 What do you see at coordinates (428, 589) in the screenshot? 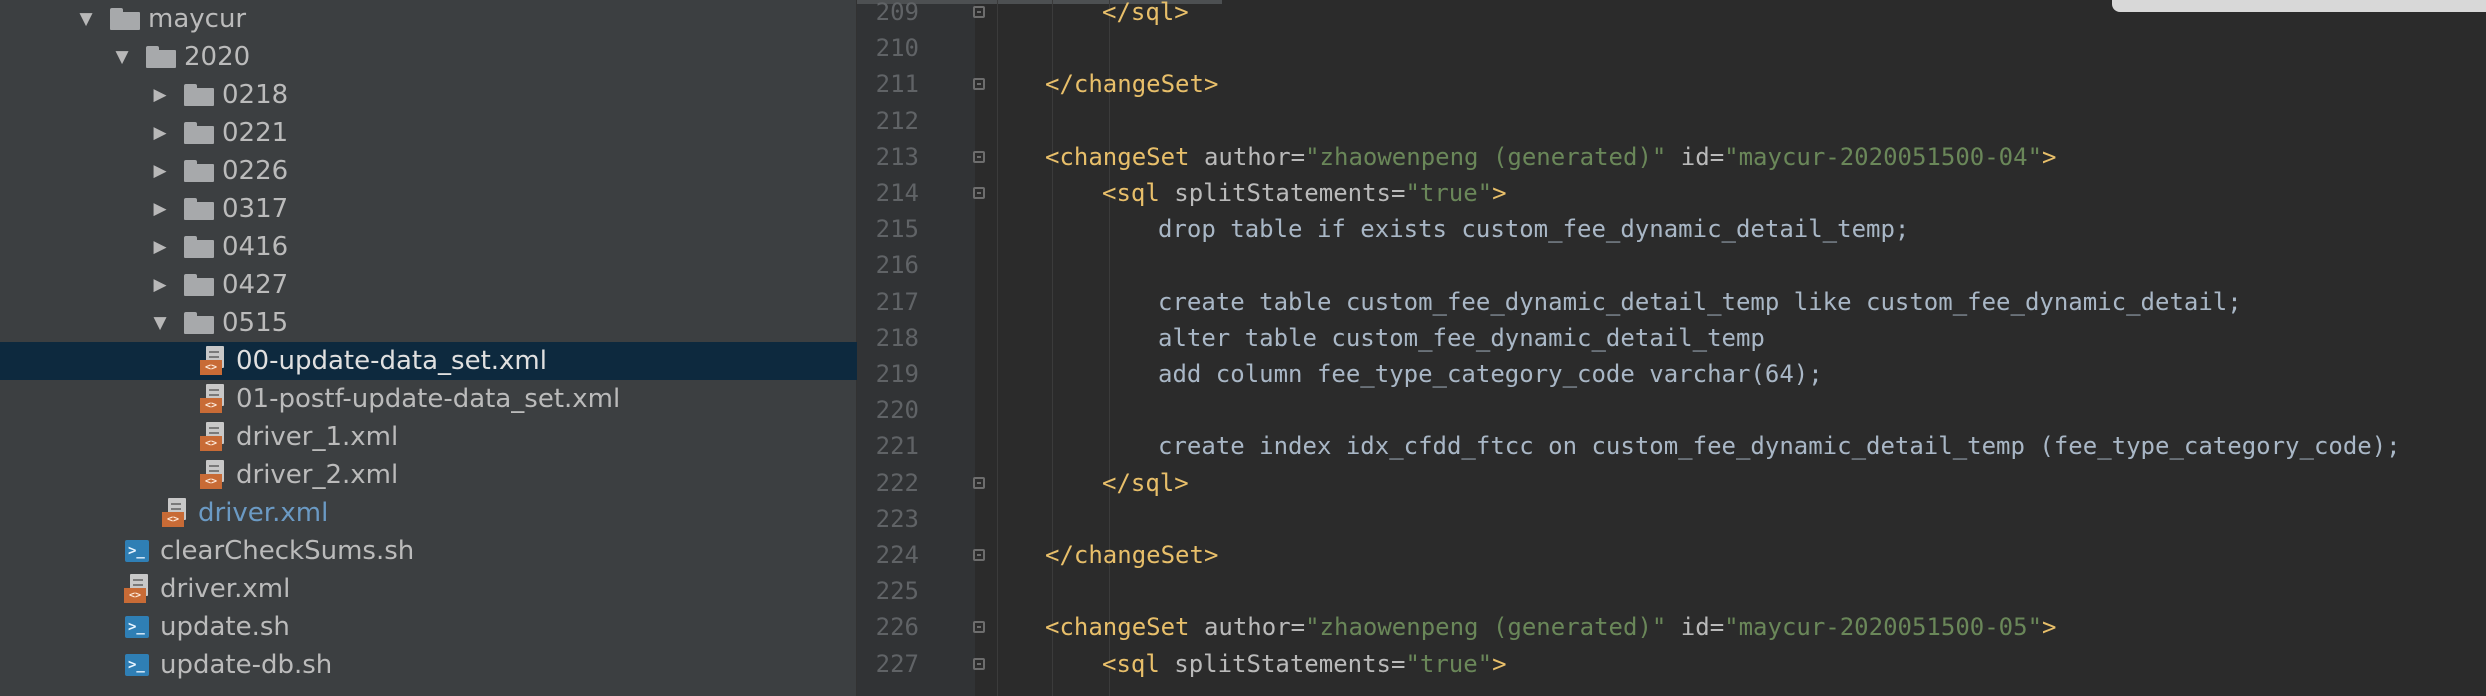
I see `tree-item-drv2: ▶<>driver.xml` at bounding box center [428, 589].